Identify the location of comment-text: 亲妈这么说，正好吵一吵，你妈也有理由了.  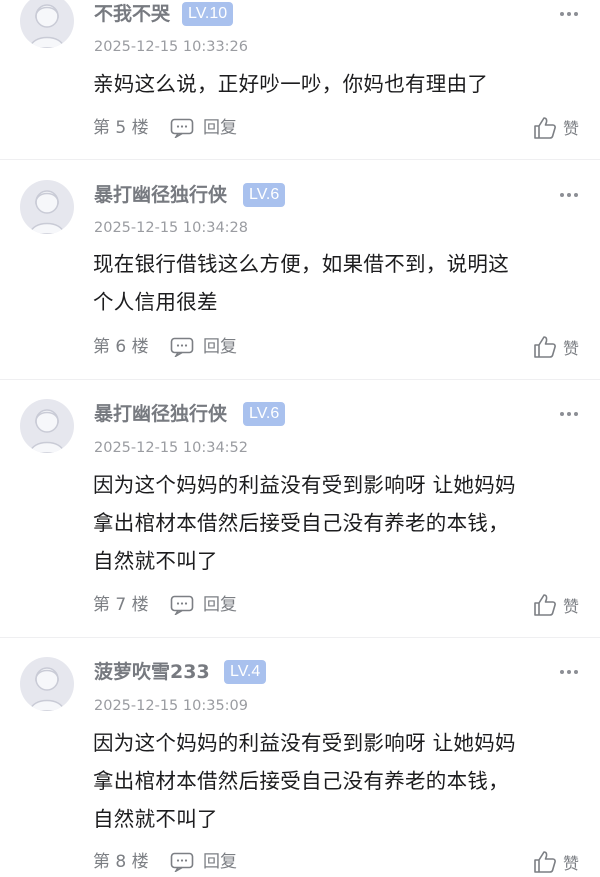
(338, 84).